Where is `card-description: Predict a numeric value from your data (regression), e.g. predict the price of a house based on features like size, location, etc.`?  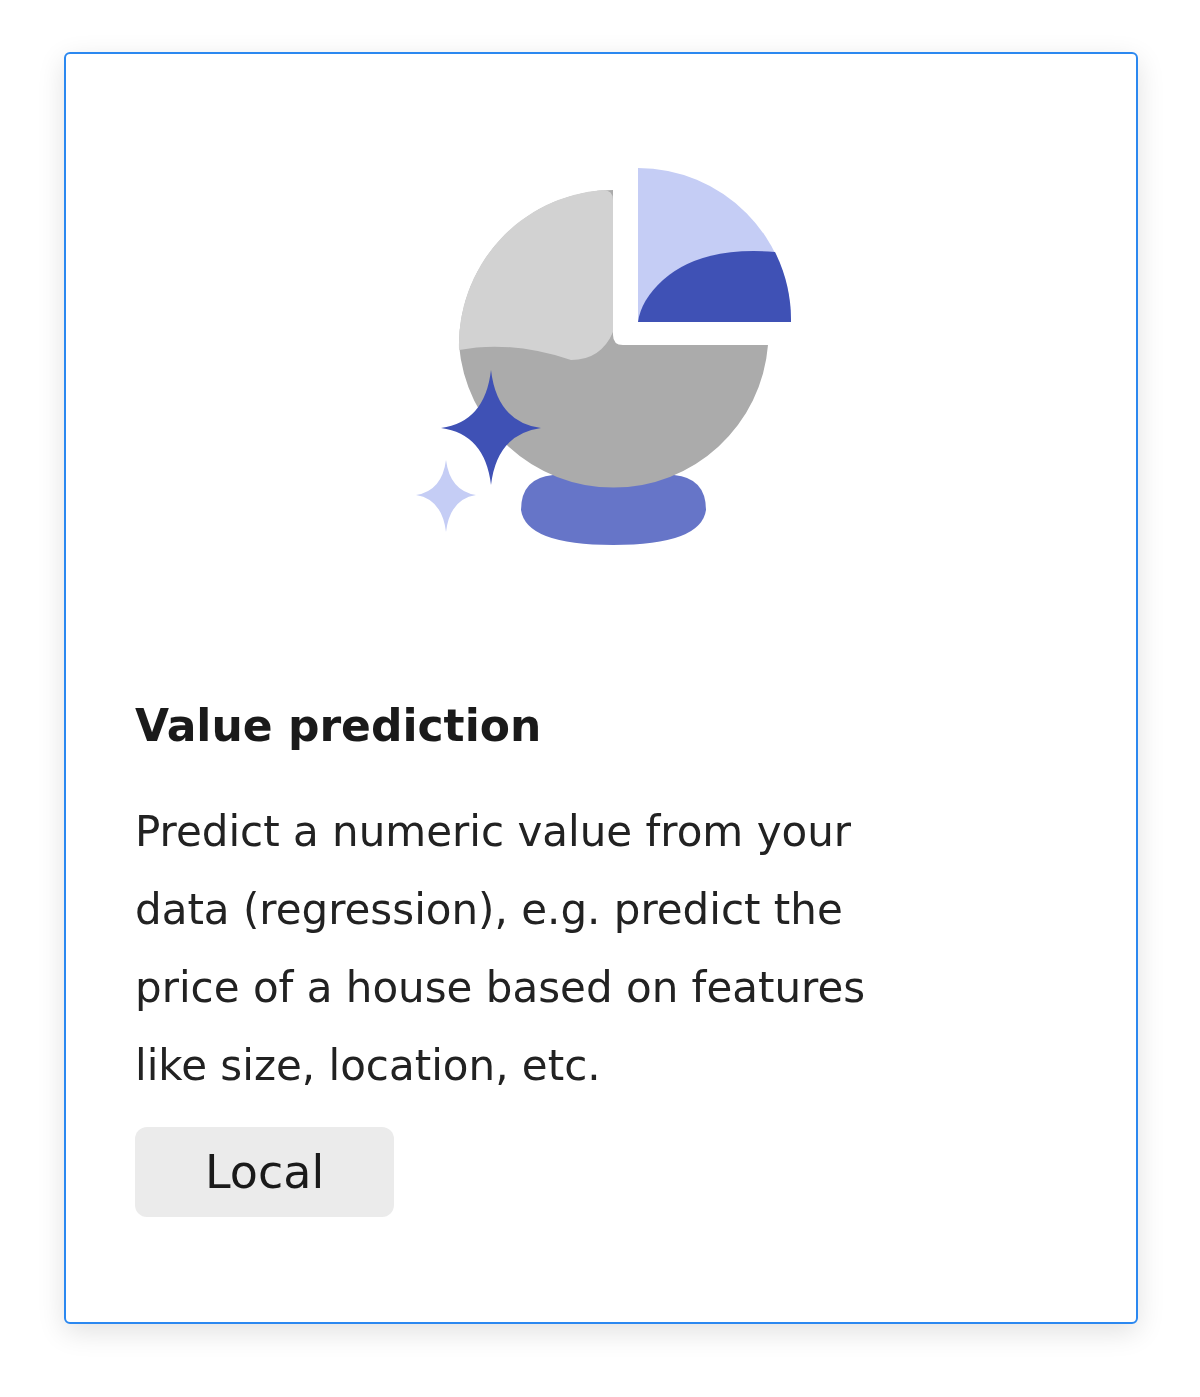 card-description: Predict a numeric value from your data (regression), e.g. predict the price of a house based on features like size, location, etc. is located at coordinates (501, 949).